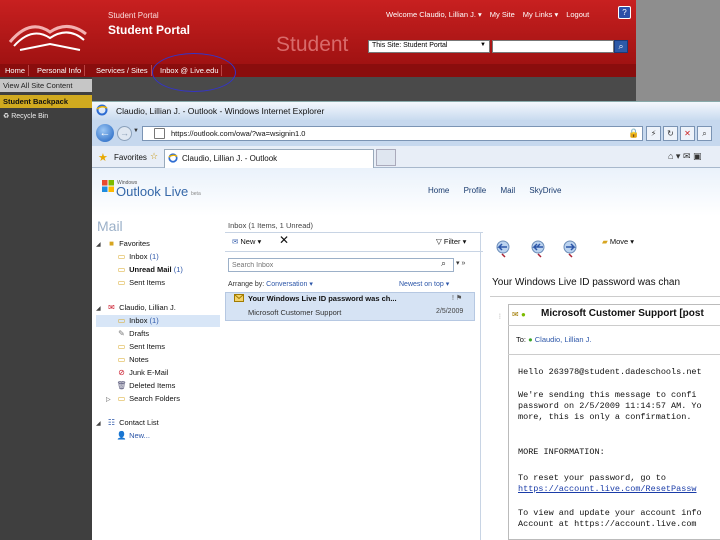 The image size is (720, 540). I want to click on folder-fav-inbox: ▭ Inbox (1), so click(158, 257).